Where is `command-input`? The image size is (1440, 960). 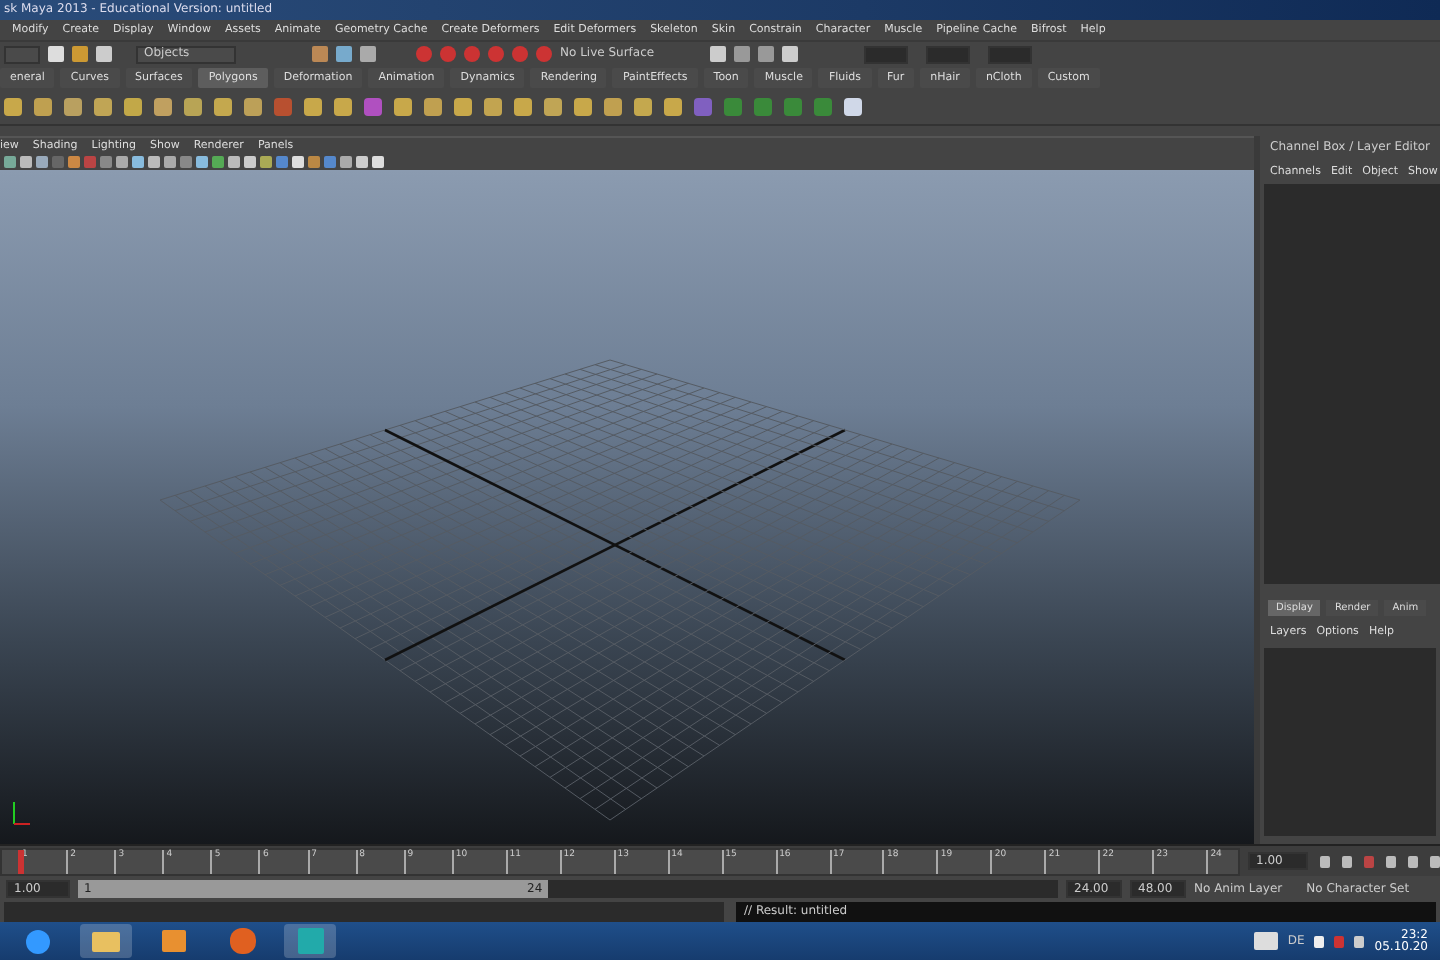 command-input is located at coordinates (364, 912).